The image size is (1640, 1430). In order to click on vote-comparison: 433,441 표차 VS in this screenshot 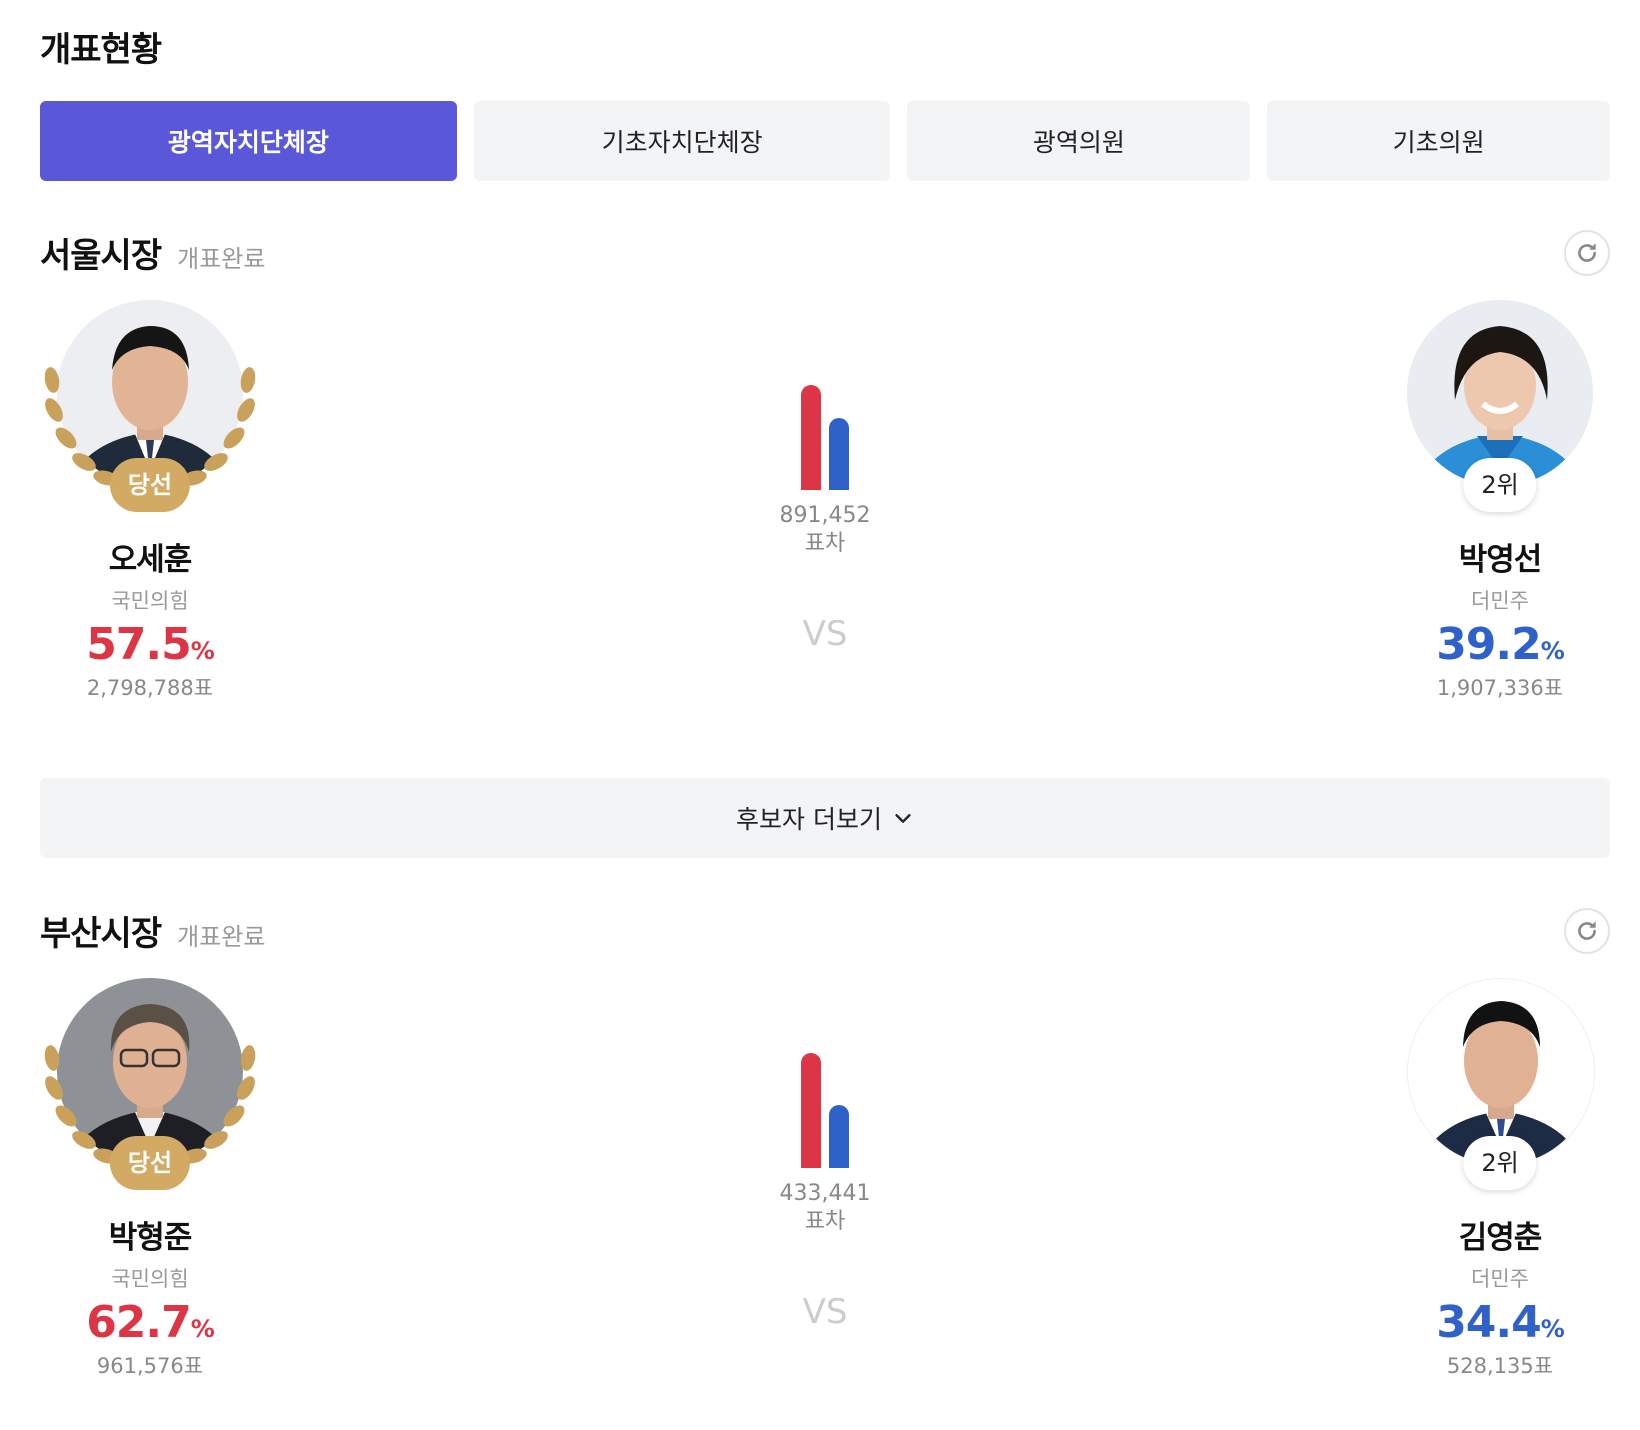, I will do `click(825, 1155)`.